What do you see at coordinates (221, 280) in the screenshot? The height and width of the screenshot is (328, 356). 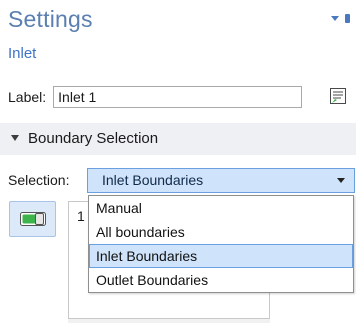 I see `dropdown-option-outlet-boundaries: Outlet Boundaries` at bounding box center [221, 280].